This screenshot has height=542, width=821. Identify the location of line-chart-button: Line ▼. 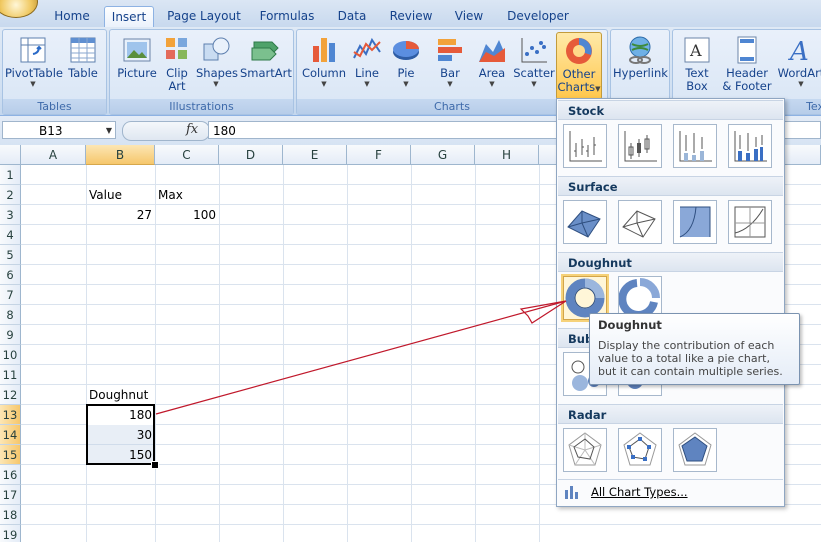
(367, 60).